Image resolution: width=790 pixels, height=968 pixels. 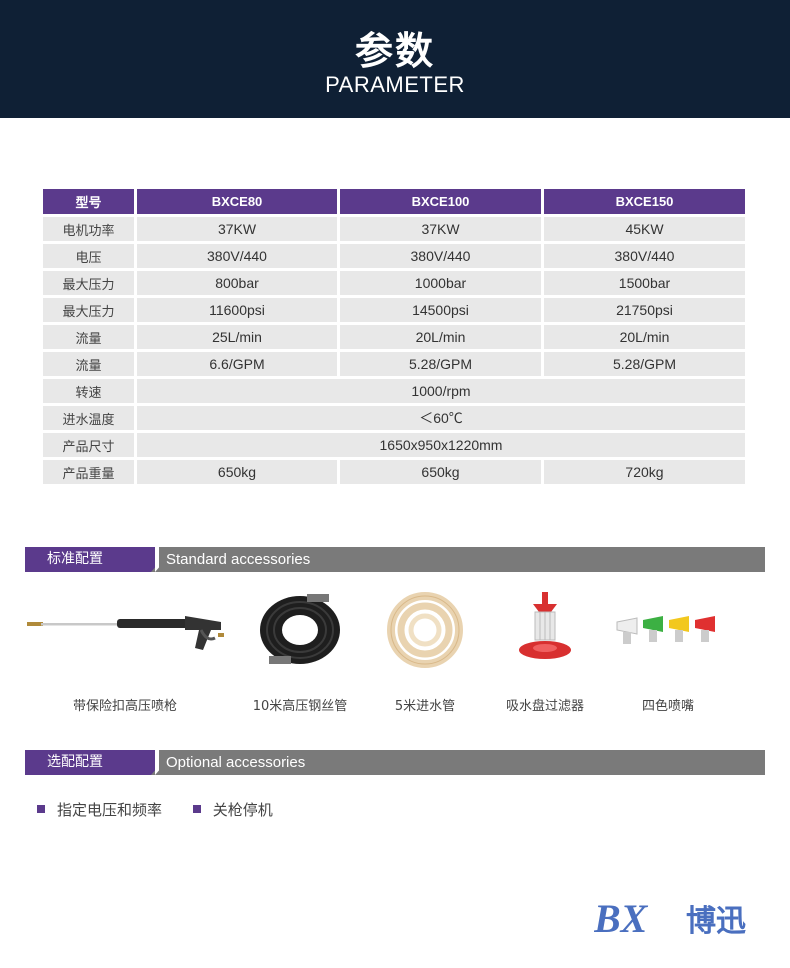 I want to click on table-cell: 1650x950x1220mm, so click(x=441, y=445).